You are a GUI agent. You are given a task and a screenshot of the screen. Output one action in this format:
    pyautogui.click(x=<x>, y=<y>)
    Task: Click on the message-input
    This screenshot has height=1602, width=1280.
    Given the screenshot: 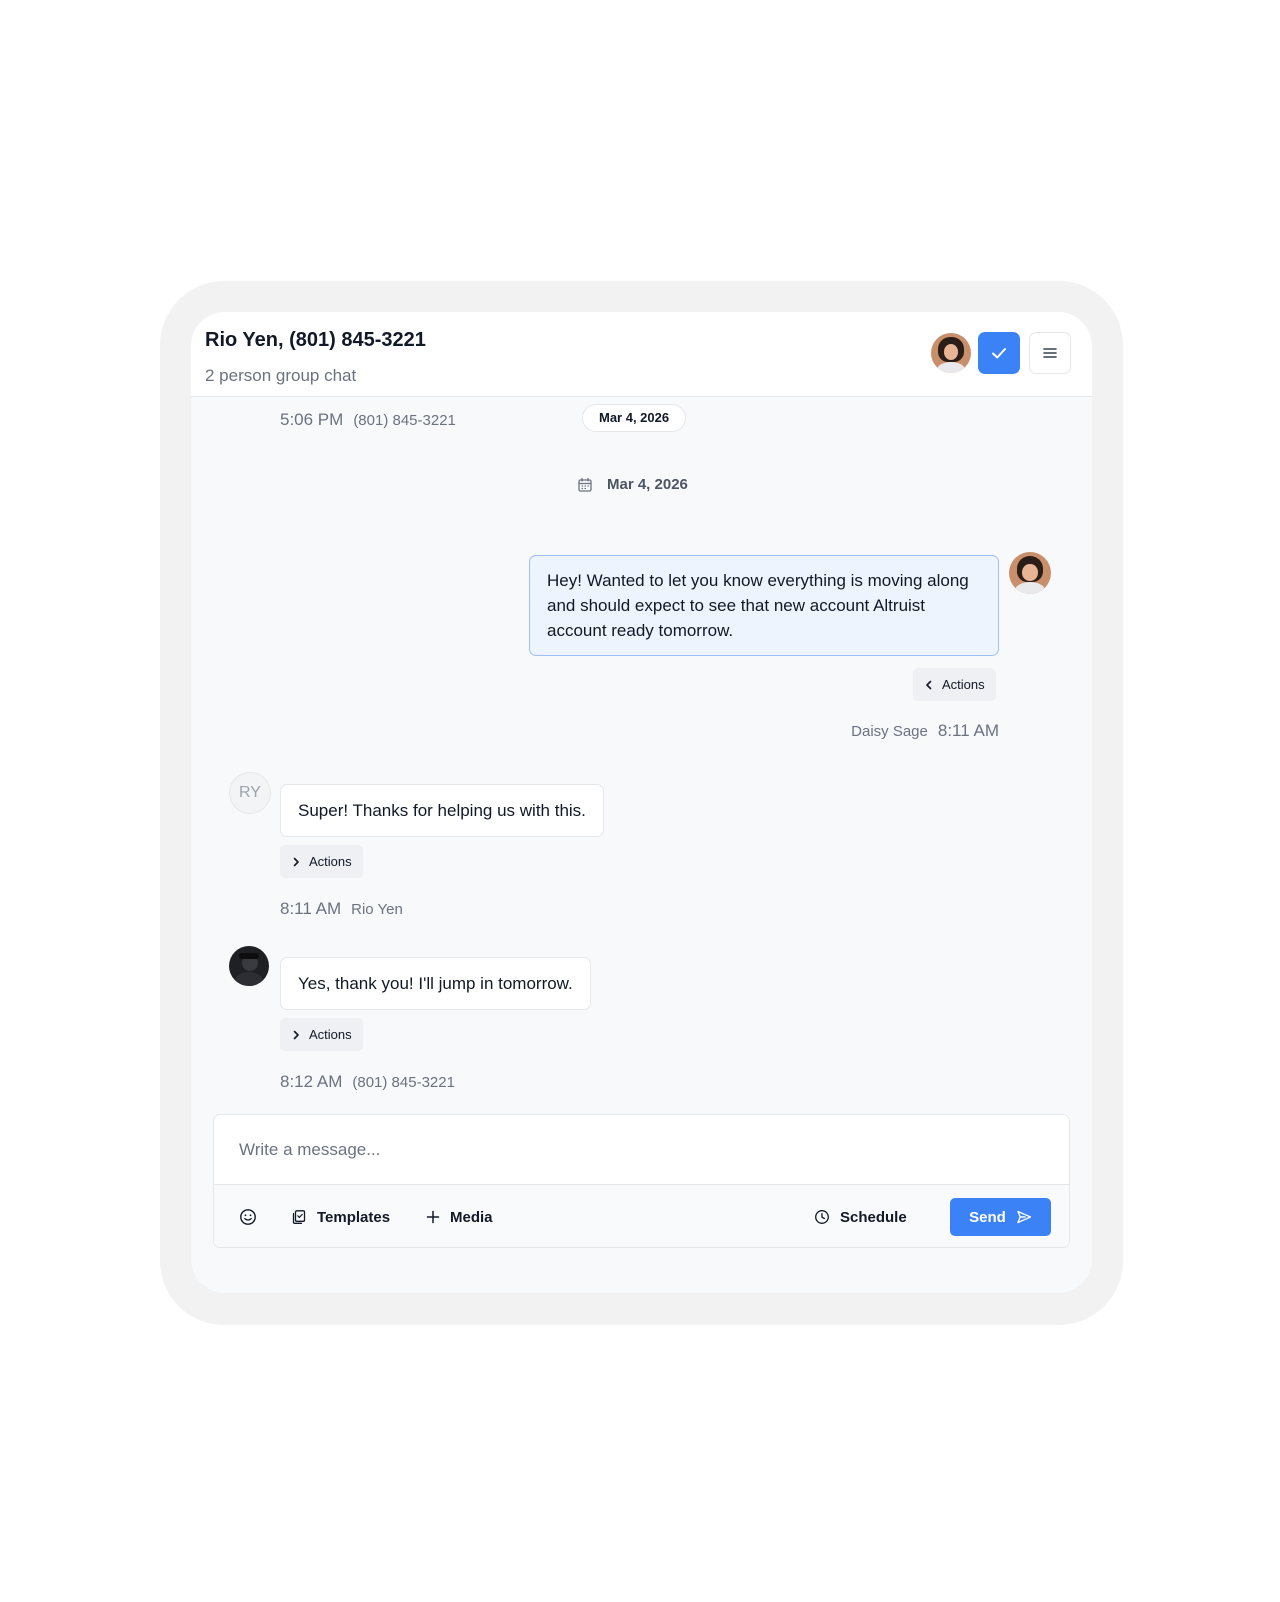 What is the action you would take?
    pyautogui.click(x=641, y=1149)
    